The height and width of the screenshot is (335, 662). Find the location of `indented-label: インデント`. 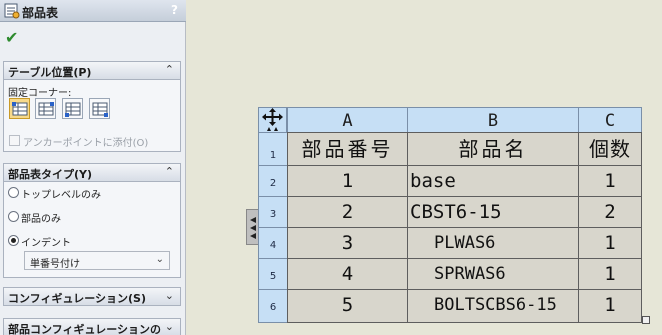

indented-label: インデント is located at coordinates (46, 243).